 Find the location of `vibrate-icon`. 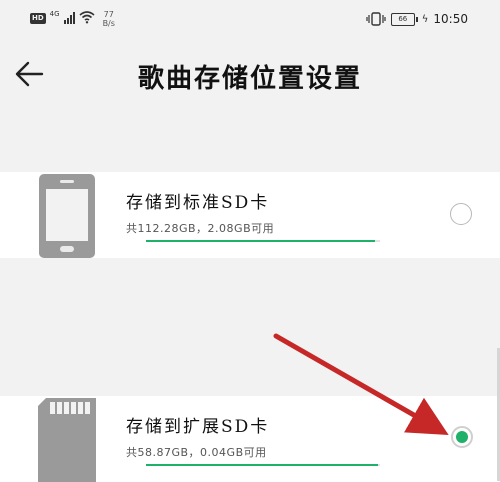

vibrate-icon is located at coordinates (376, 19).